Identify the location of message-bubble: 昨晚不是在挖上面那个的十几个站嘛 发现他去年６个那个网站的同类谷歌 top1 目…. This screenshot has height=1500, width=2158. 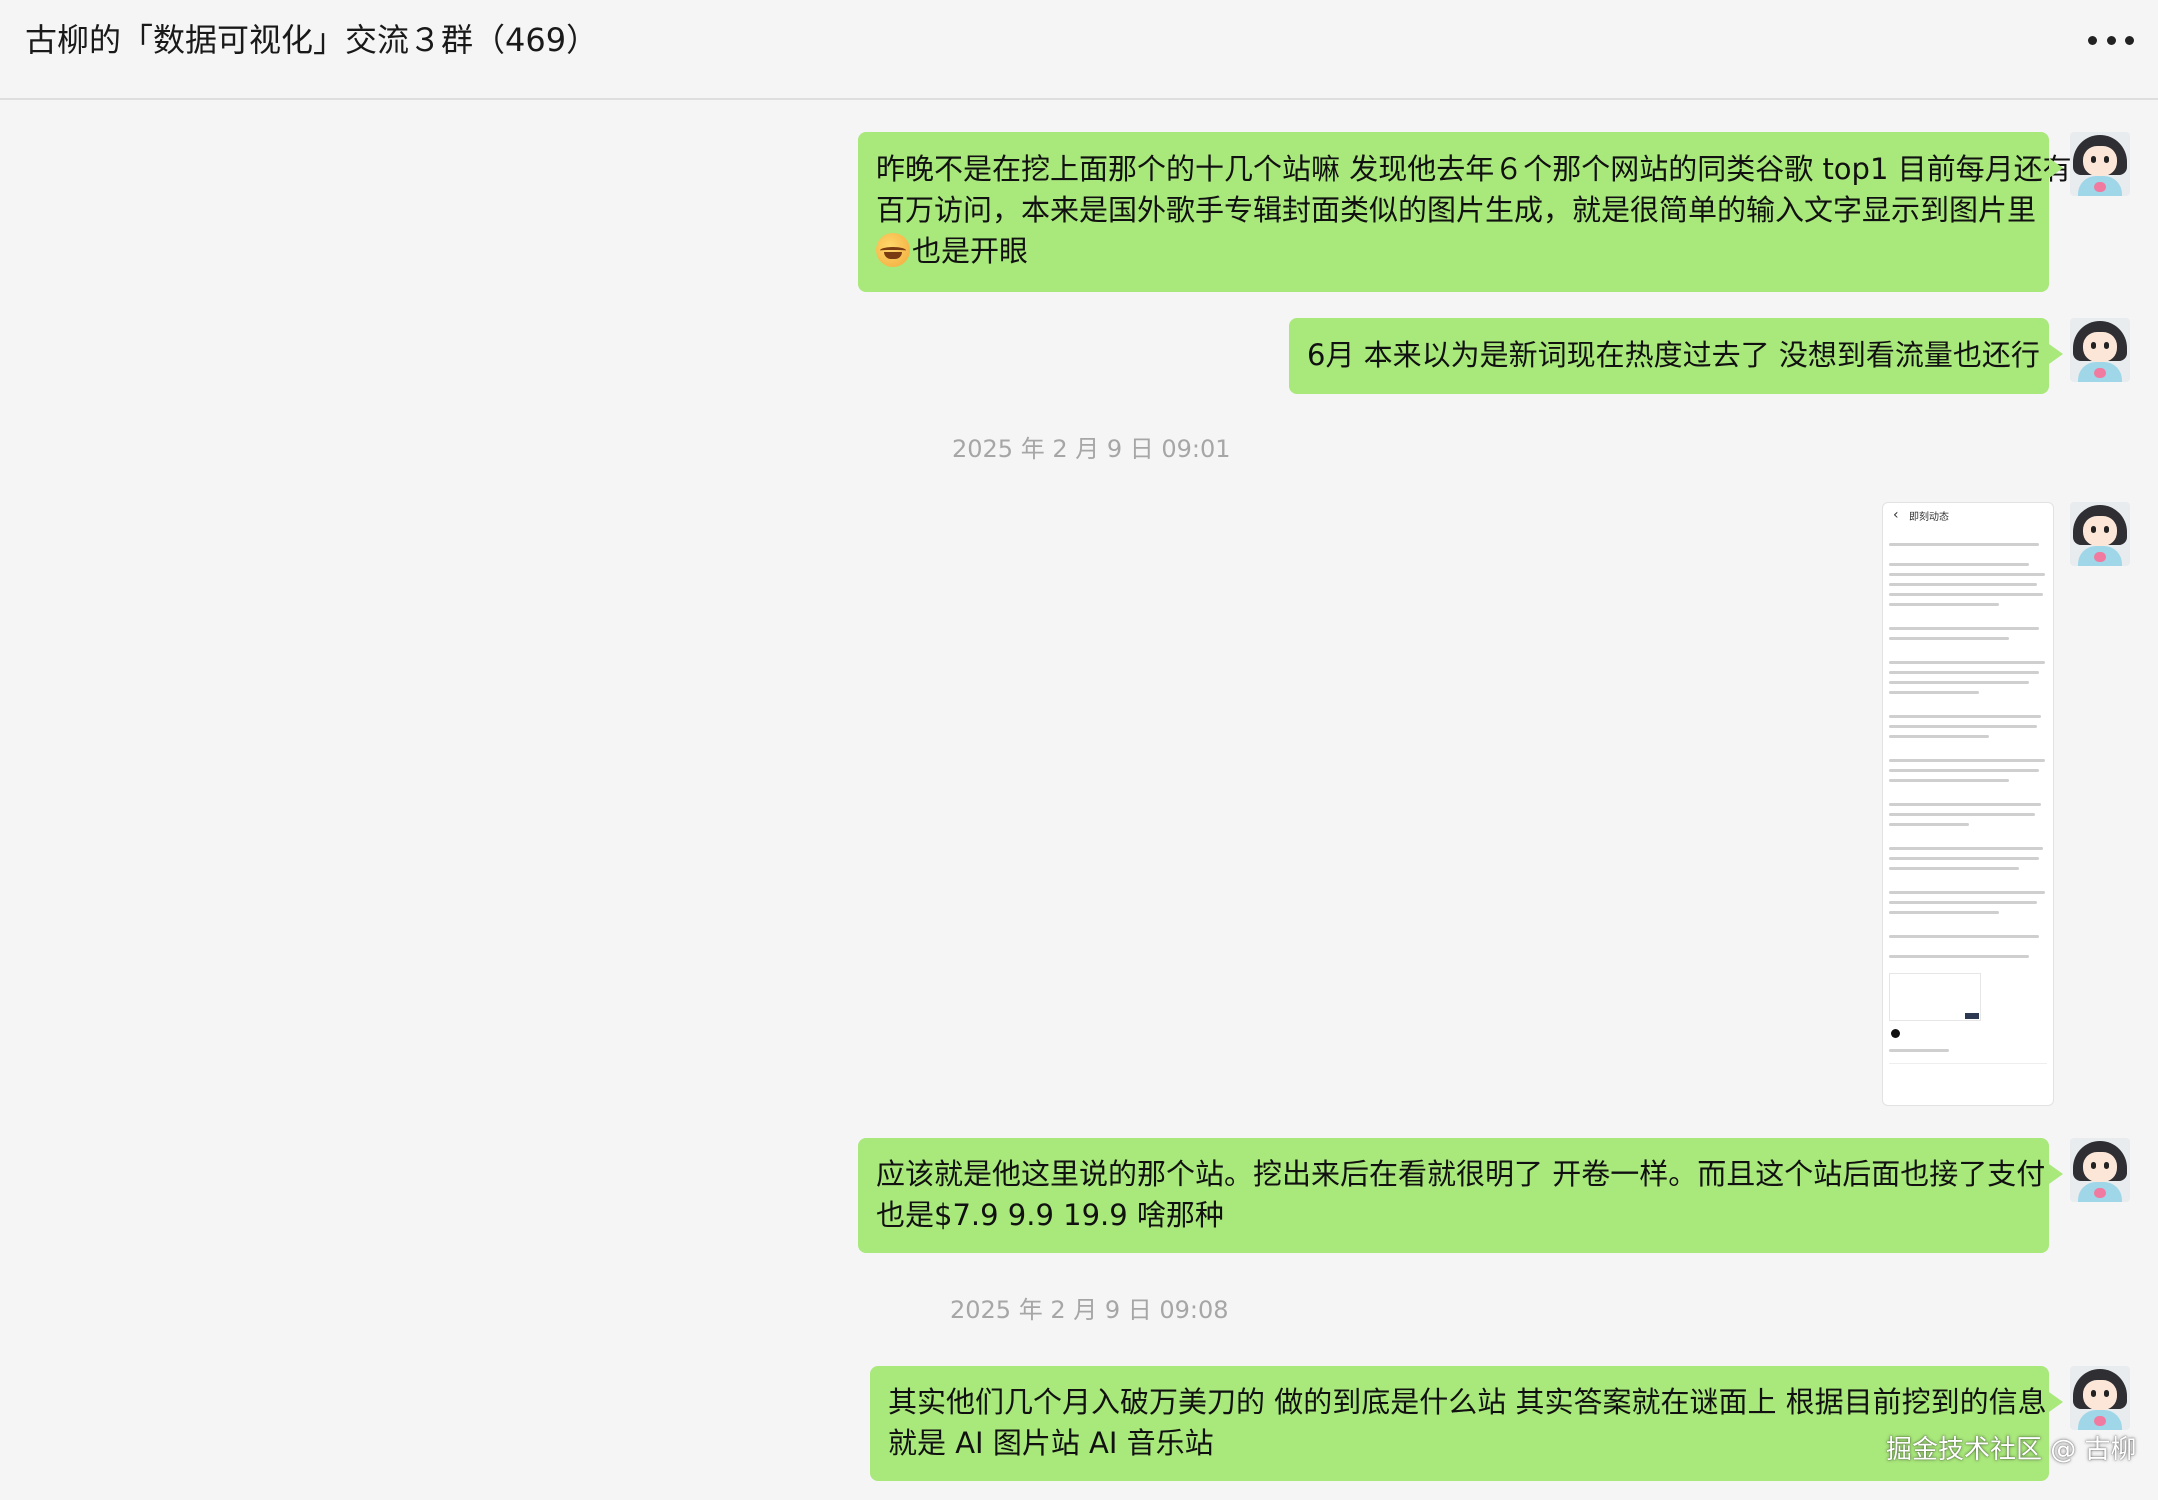
(1465, 212).